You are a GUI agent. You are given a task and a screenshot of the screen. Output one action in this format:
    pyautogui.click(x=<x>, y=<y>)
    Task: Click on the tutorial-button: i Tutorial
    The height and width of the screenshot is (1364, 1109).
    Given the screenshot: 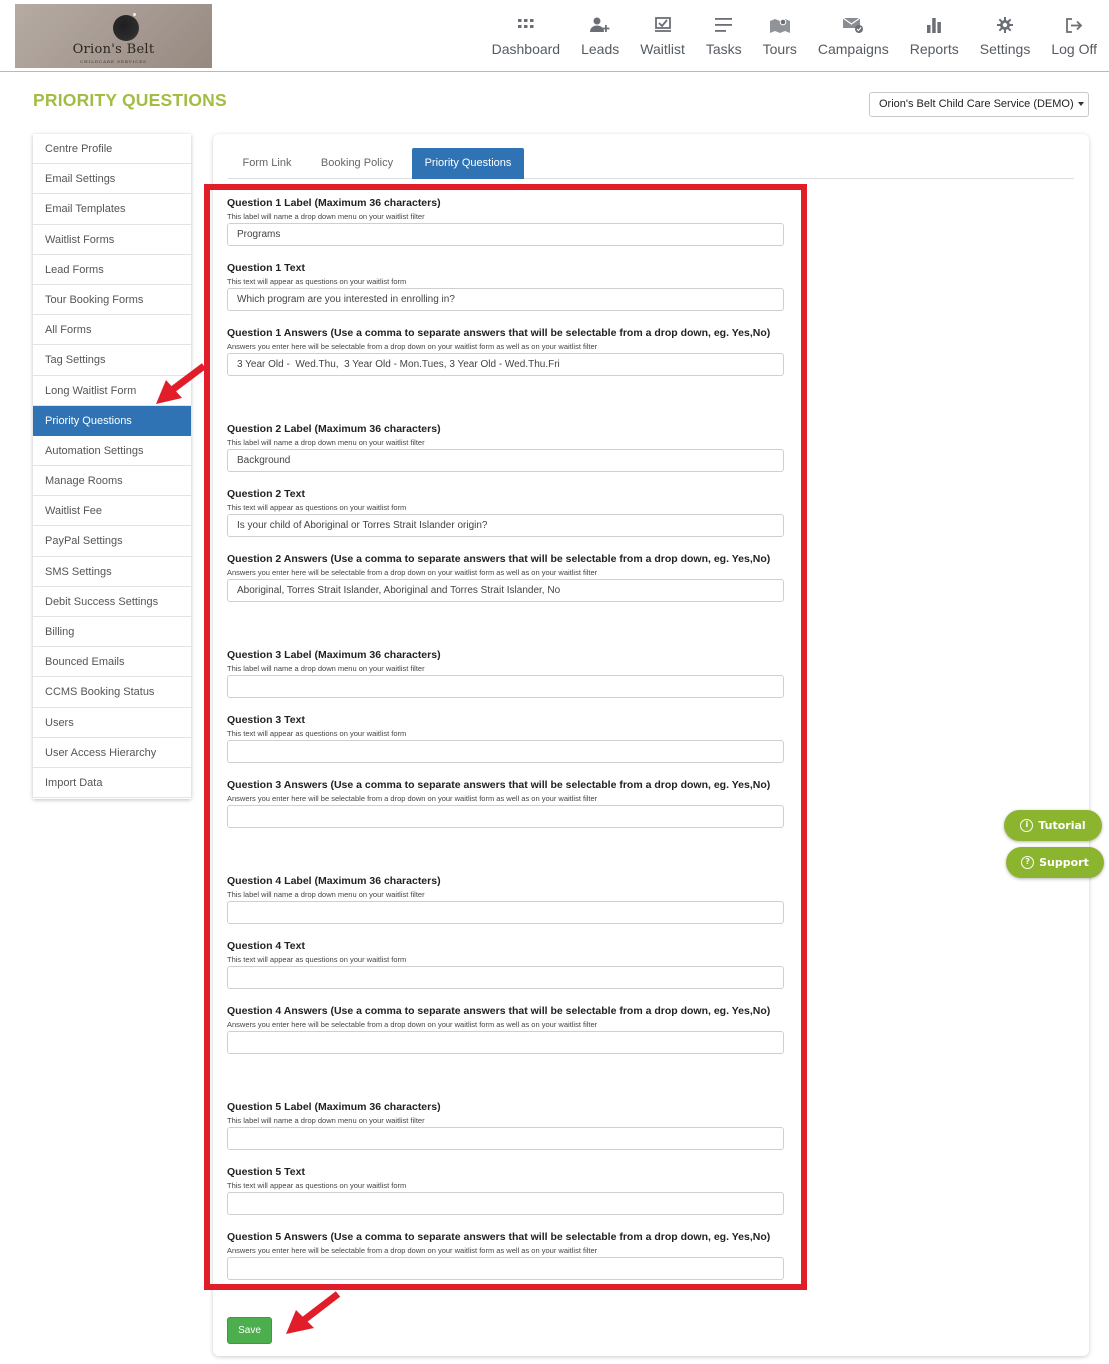 What is the action you would take?
    pyautogui.click(x=1053, y=825)
    